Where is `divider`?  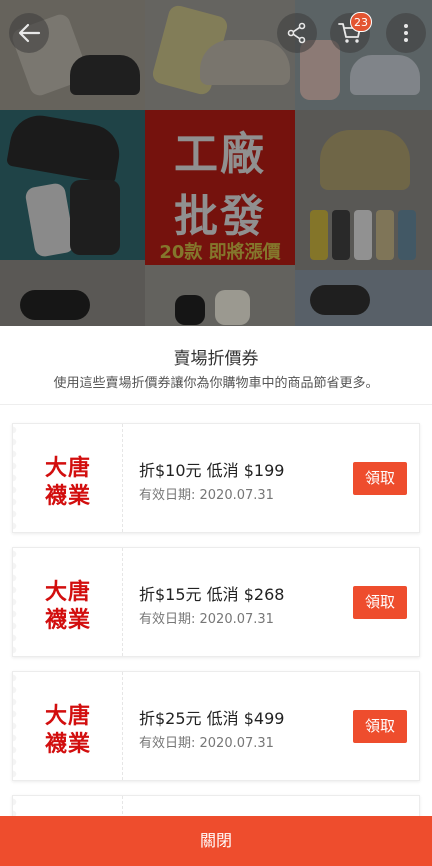 divider is located at coordinates (216, 404).